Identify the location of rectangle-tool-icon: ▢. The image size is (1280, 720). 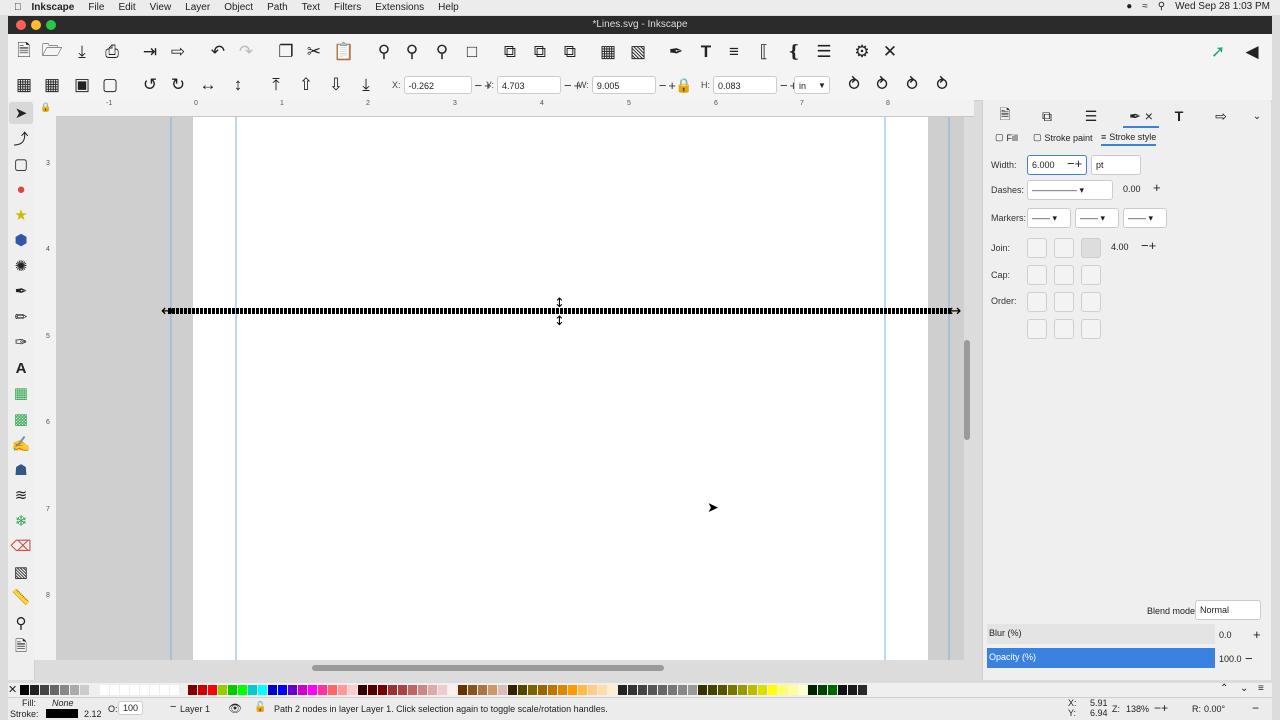
(21, 164).